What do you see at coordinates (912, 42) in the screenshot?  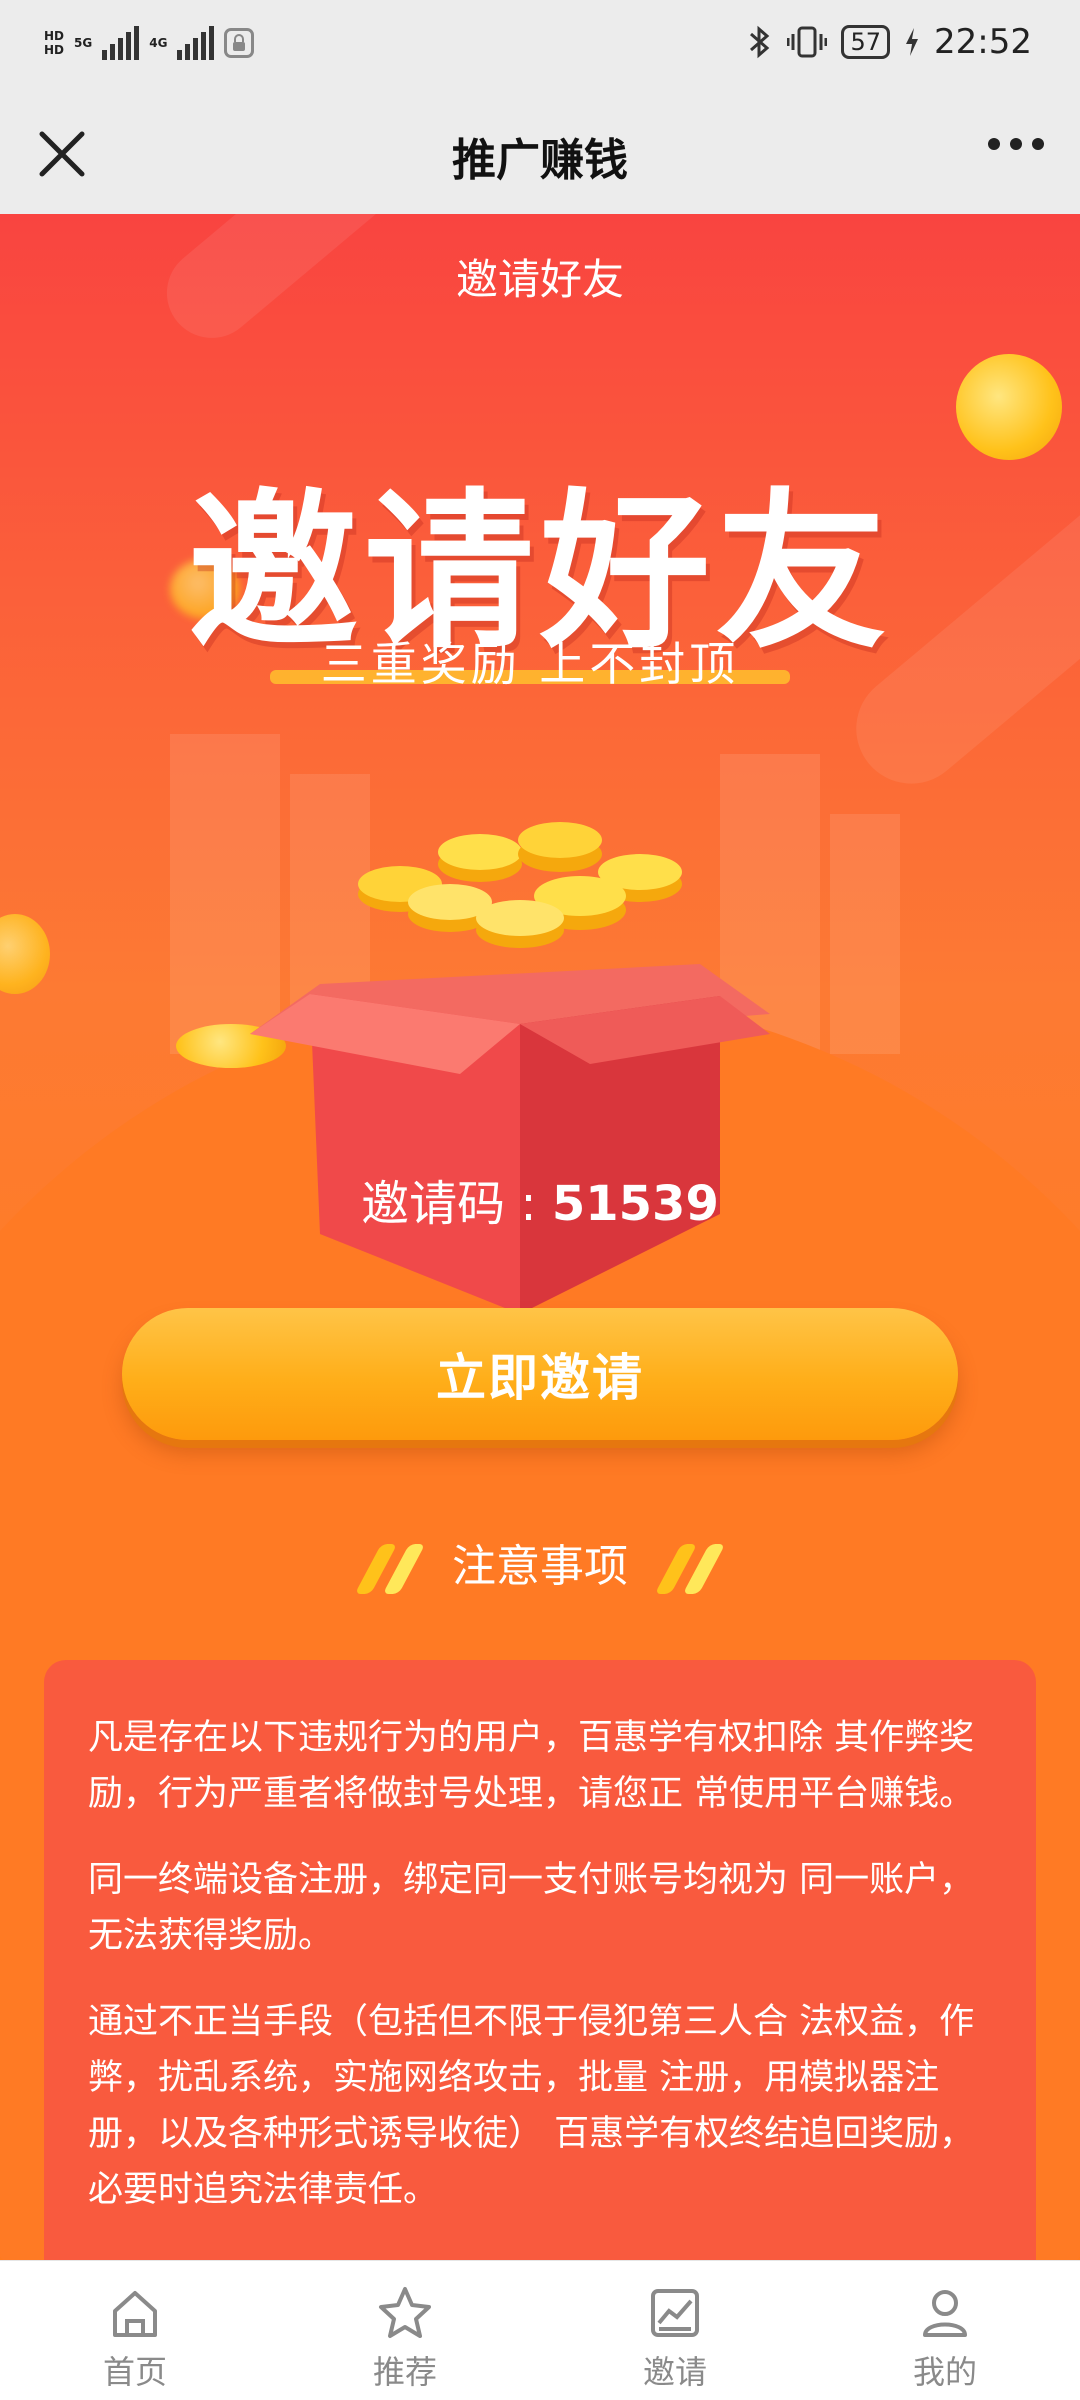 I see `charging-icon` at bounding box center [912, 42].